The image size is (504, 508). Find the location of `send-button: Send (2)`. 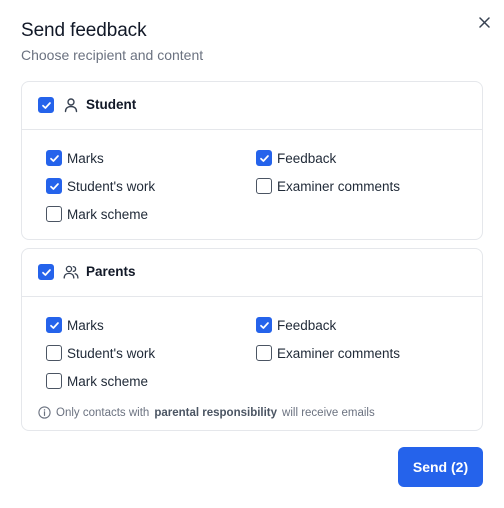

send-button: Send (2) is located at coordinates (440, 467).